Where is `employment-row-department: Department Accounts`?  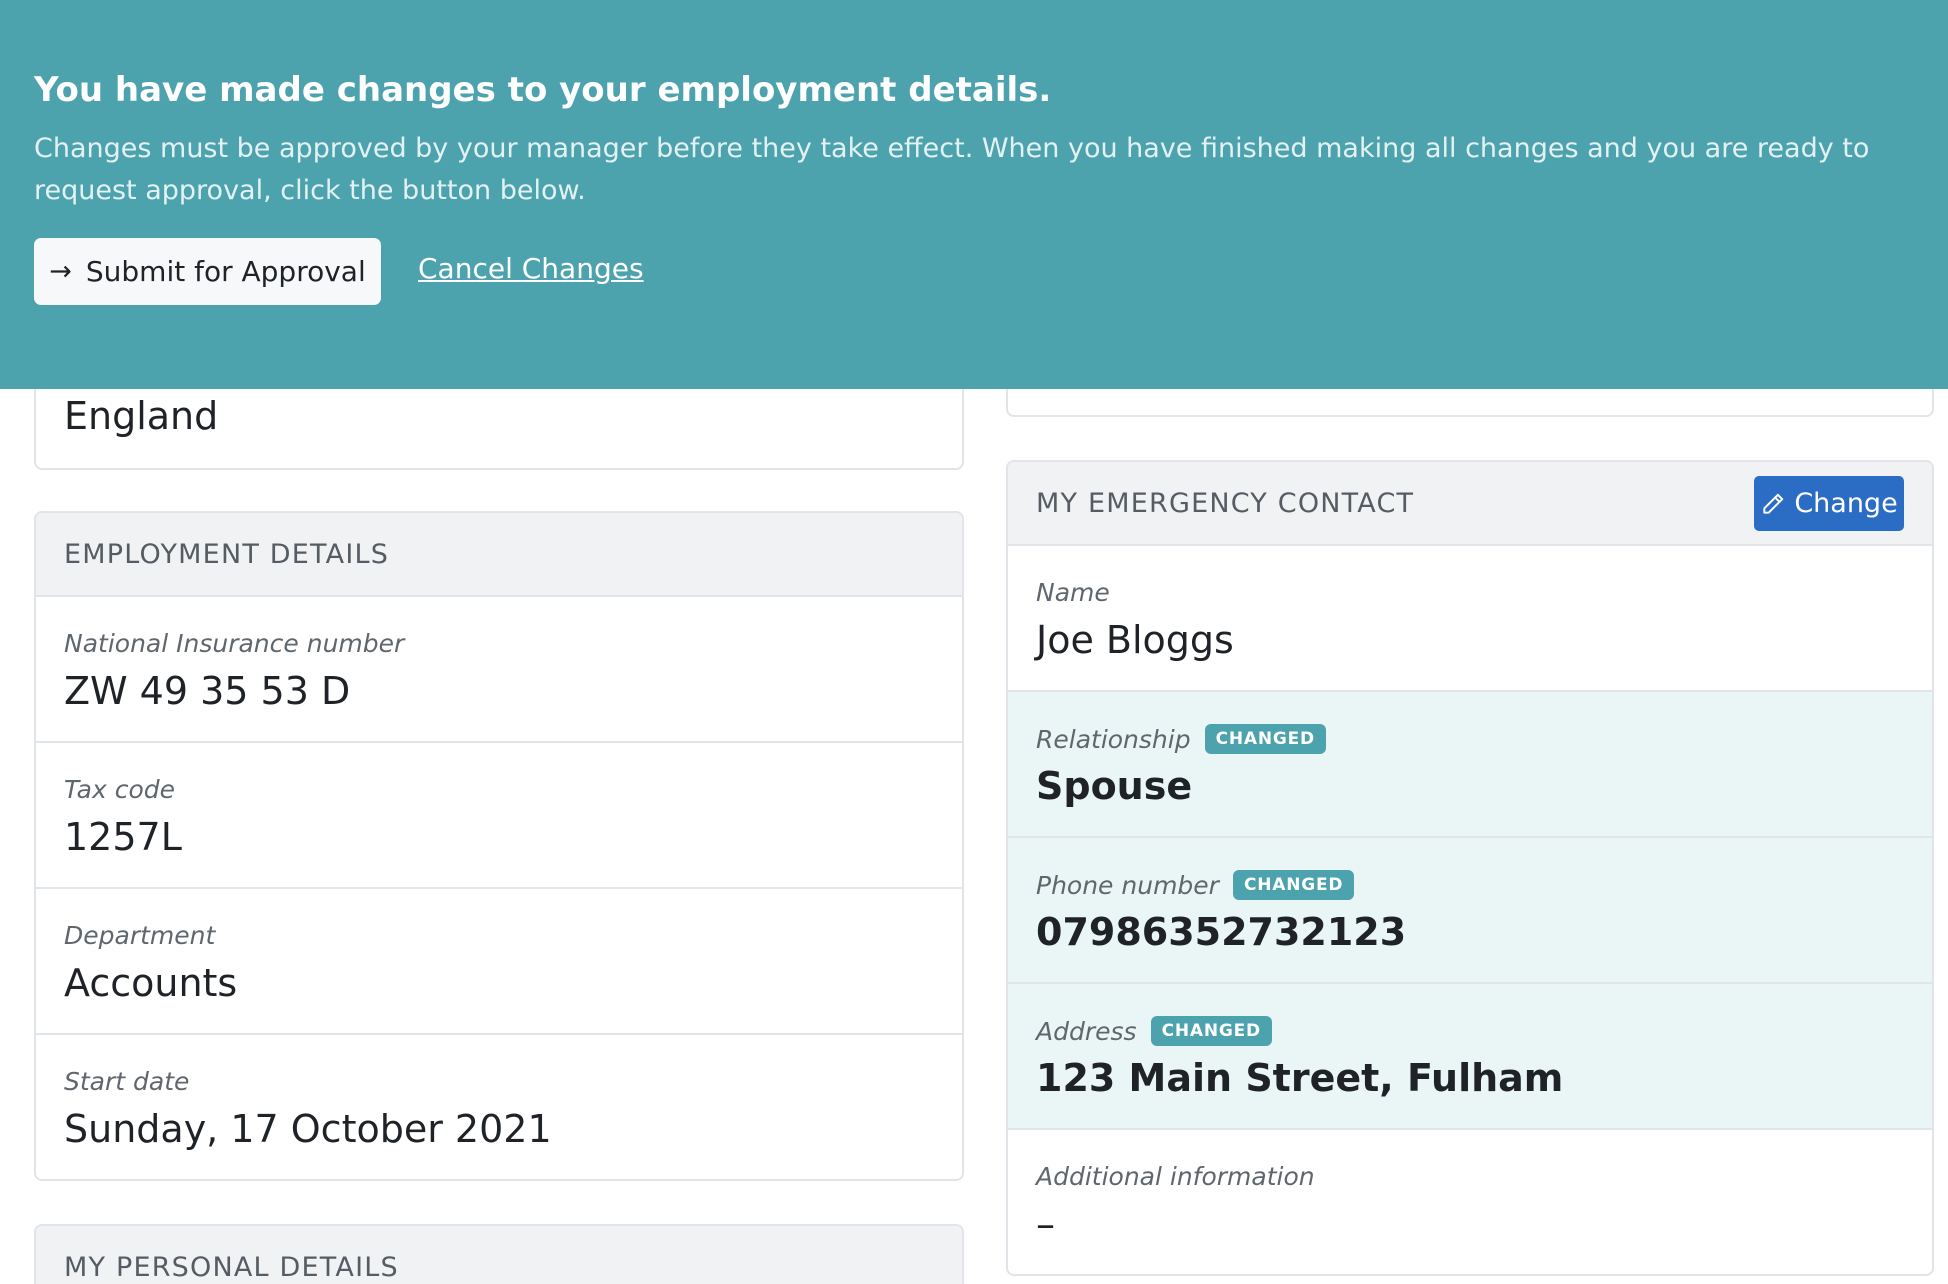
employment-row-department: Department Accounts is located at coordinates (499, 962).